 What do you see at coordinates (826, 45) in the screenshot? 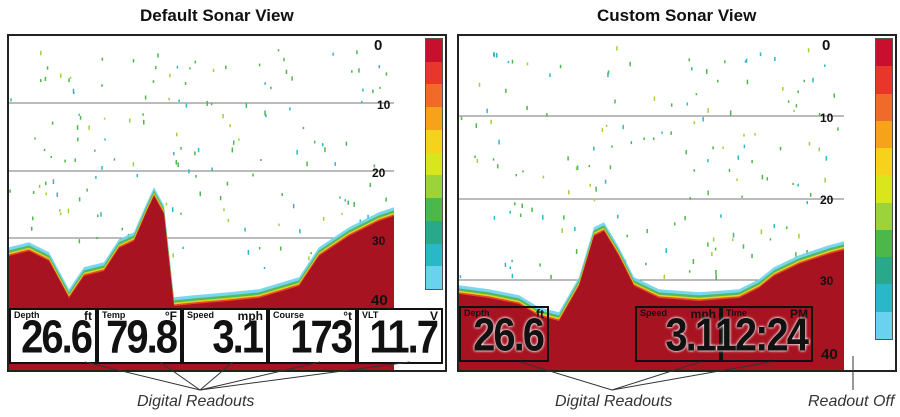
I see `depth-scale-0: 0` at bounding box center [826, 45].